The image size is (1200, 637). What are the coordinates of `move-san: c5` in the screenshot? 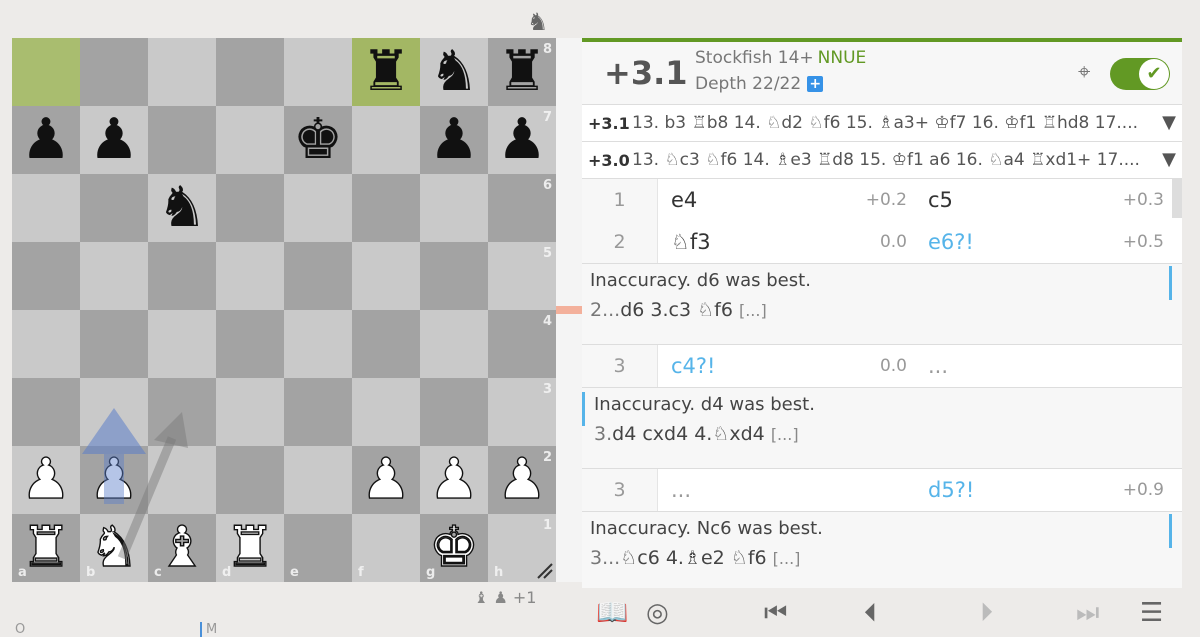 It's located at (940, 200).